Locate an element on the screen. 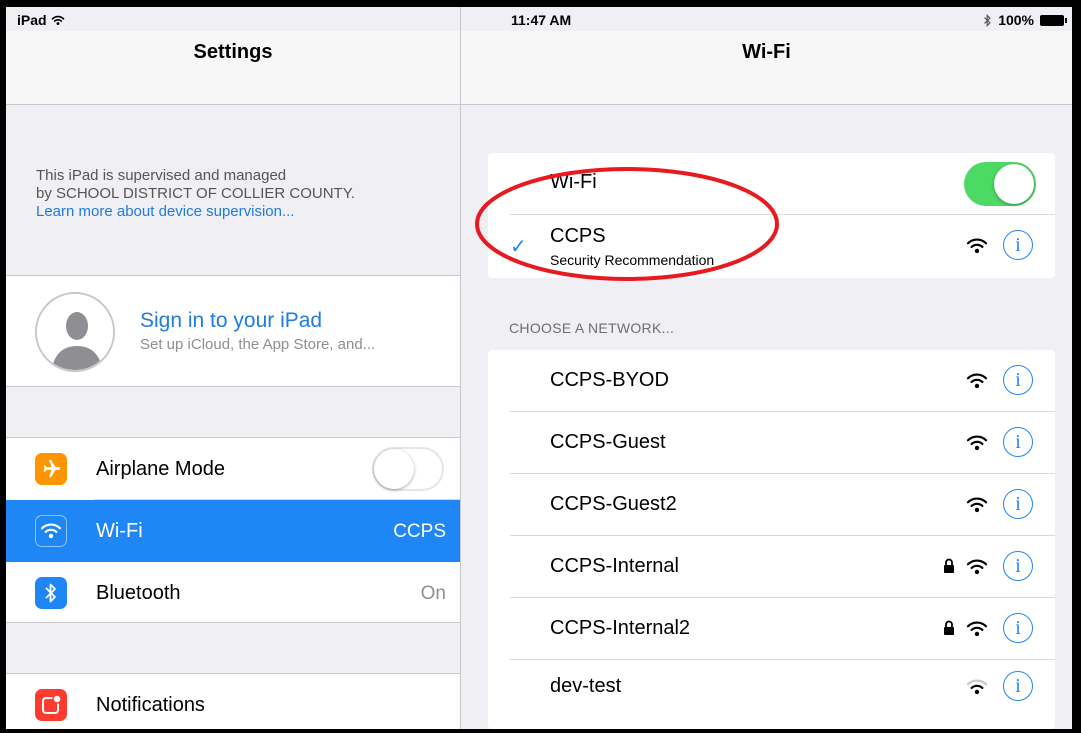  battery-icon is located at coordinates (1053, 20).